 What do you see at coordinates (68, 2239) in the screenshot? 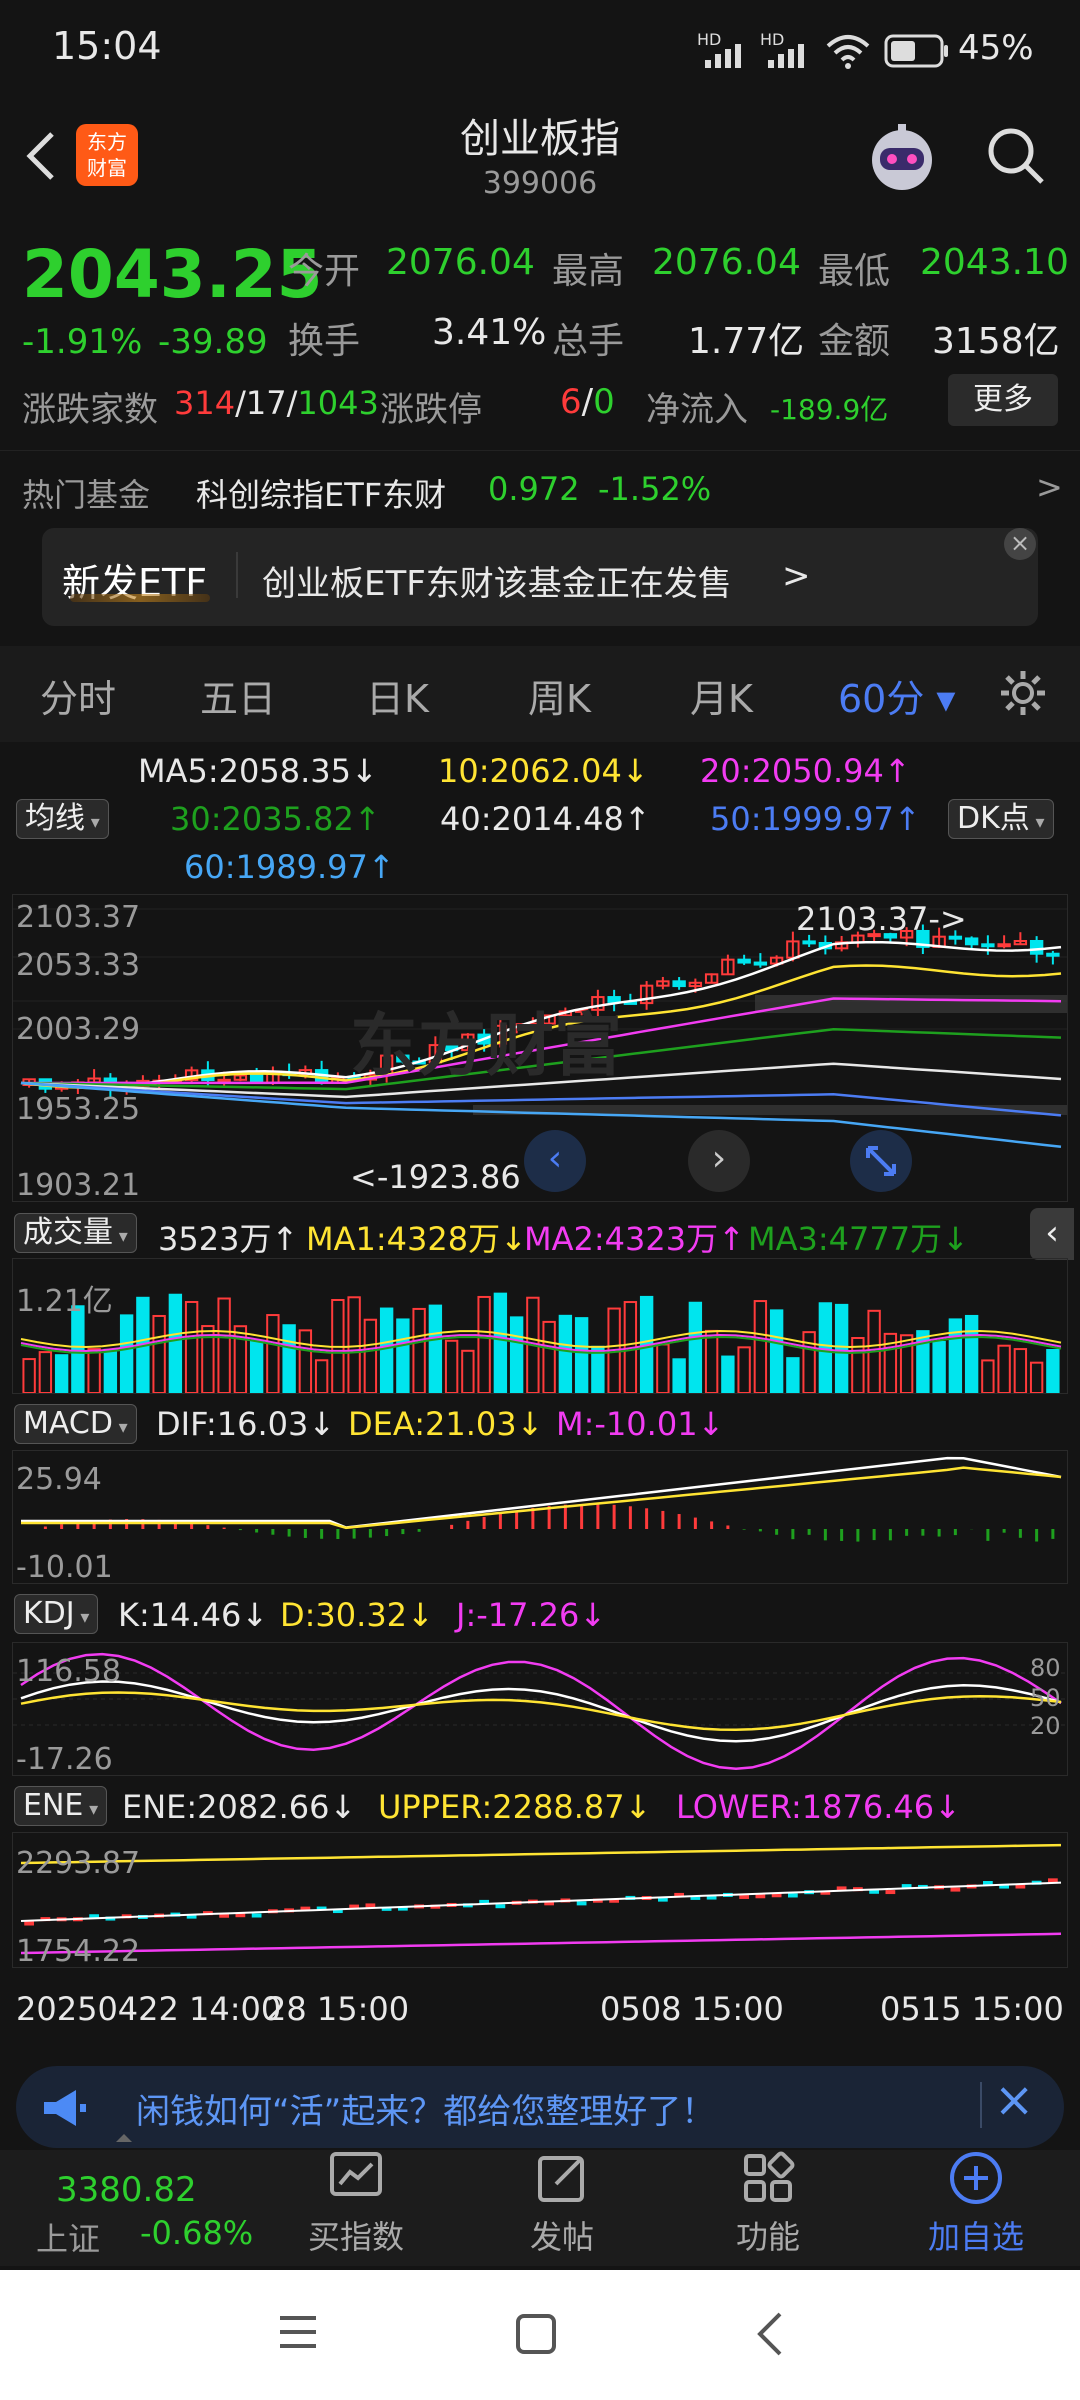
I see `sh-index-name: 上证` at bounding box center [68, 2239].